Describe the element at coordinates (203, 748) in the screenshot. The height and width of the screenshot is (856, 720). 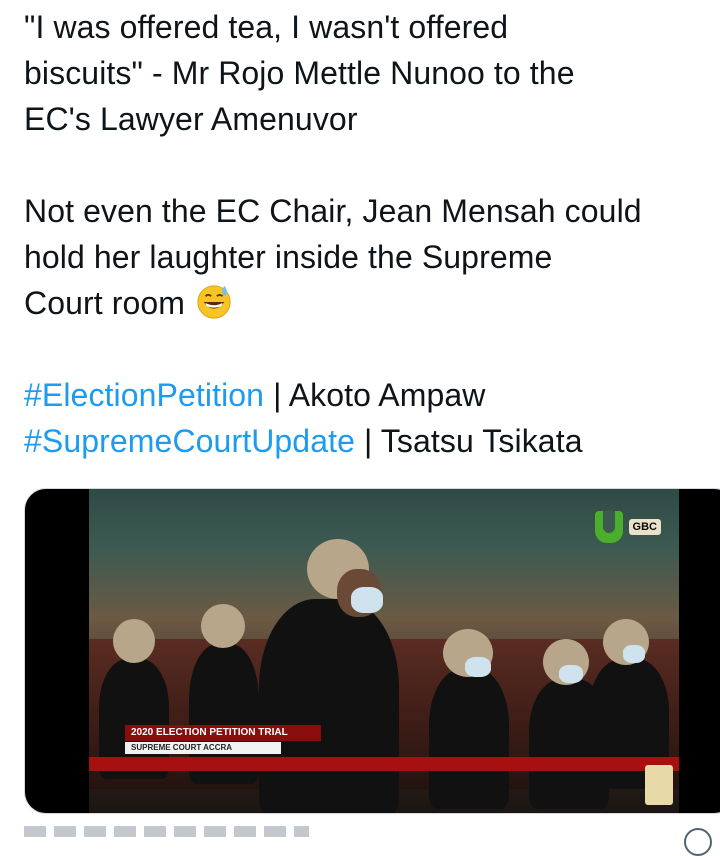
I see `lower-third-subtitle: SUPREME COURT ACCRA` at that location.